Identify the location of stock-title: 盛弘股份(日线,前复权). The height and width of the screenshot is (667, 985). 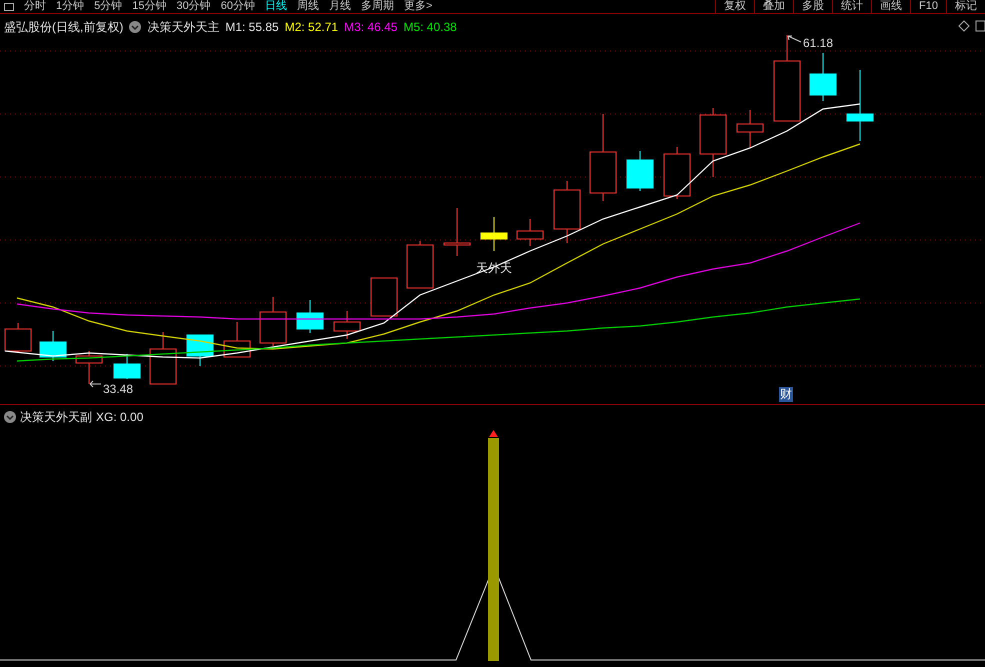
(64, 27).